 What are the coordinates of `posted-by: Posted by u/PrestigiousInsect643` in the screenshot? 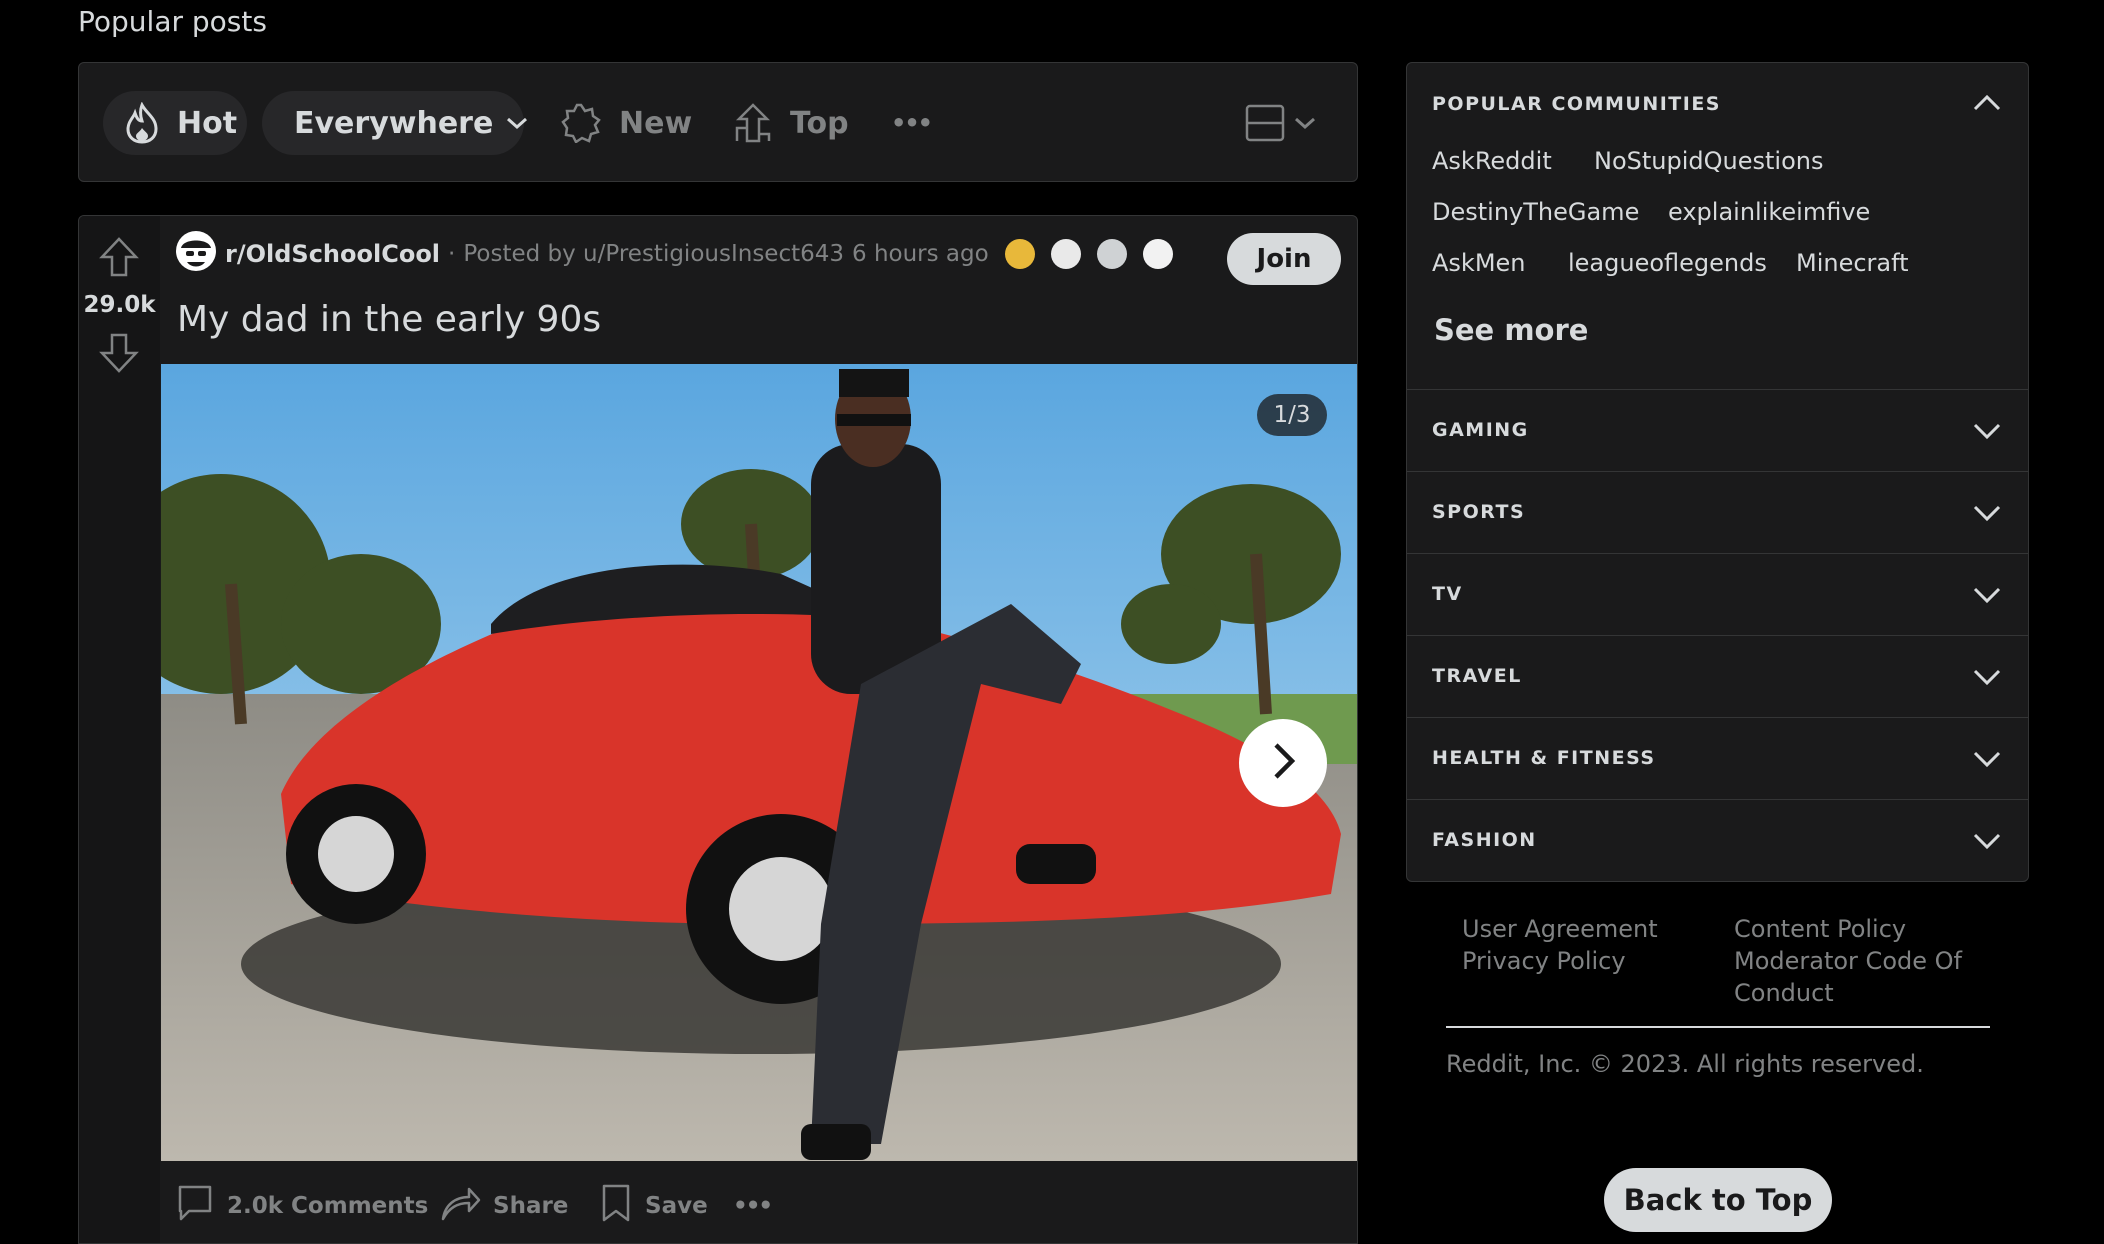 It's located at (653, 254).